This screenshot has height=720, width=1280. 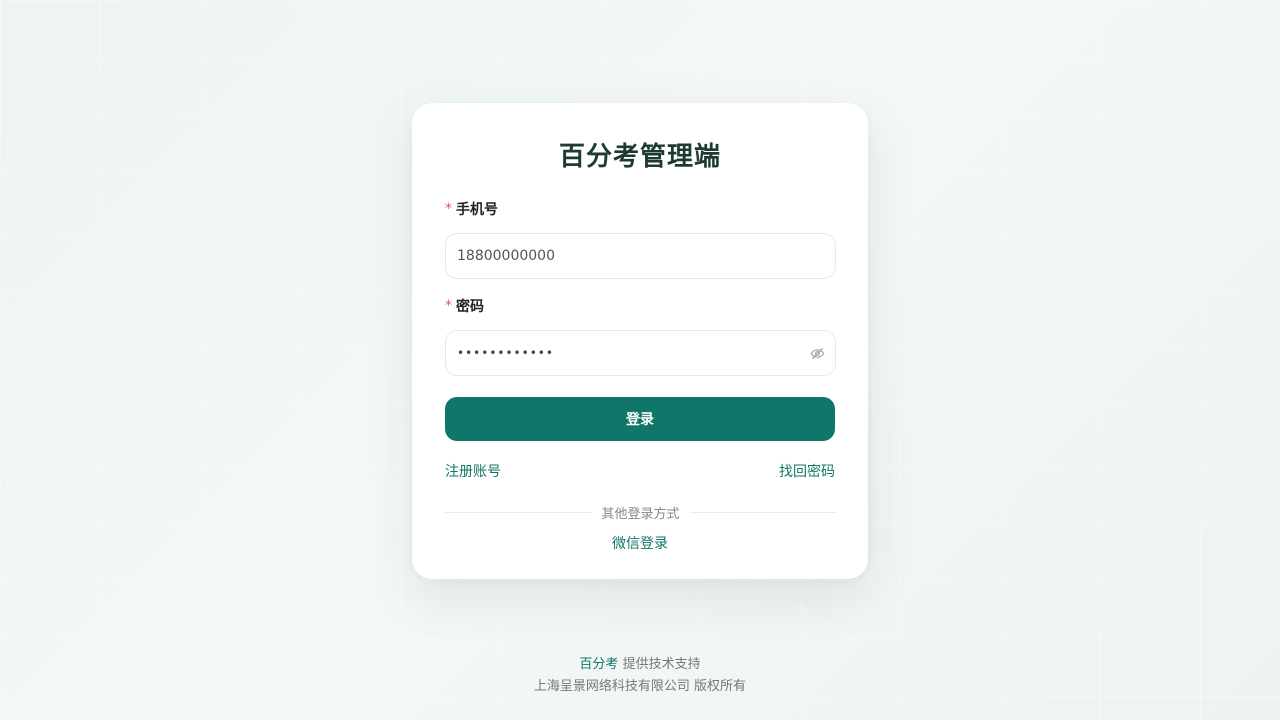 I want to click on phone-input, so click(x=641, y=256).